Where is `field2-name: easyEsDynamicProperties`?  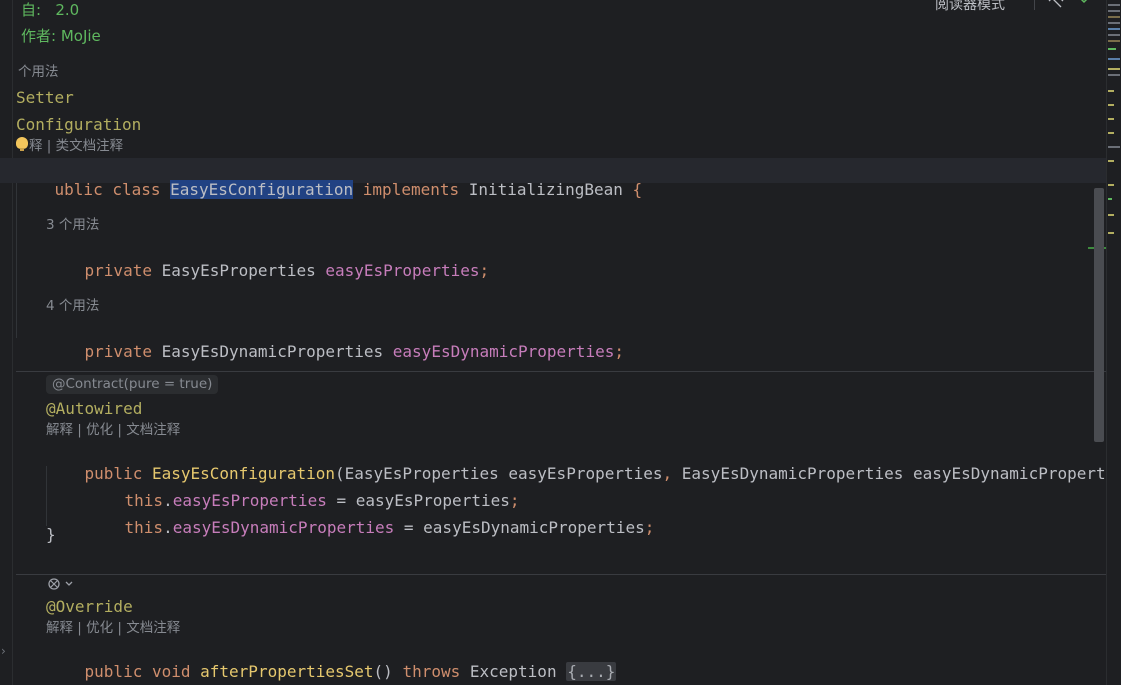 field2-name: easyEsDynamicProperties is located at coordinates (504, 351).